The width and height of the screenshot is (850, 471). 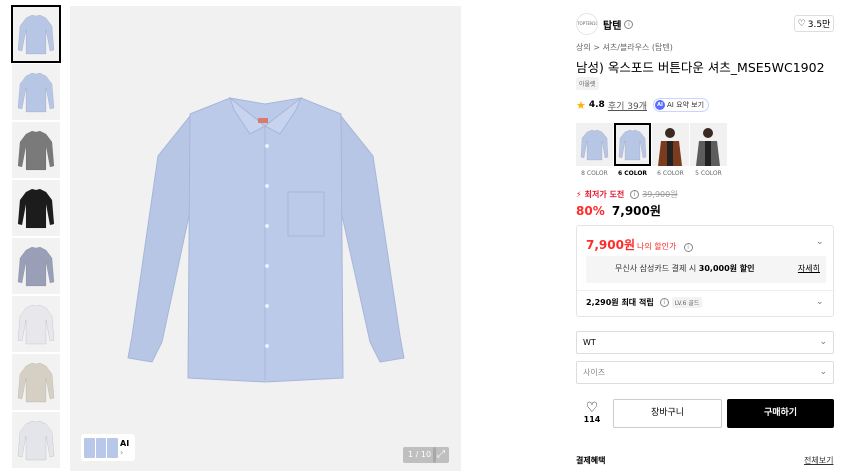 What do you see at coordinates (594, 372) in the screenshot?
I see `size-select-placeholder: 사이즈` at bounding box center [594, 372].